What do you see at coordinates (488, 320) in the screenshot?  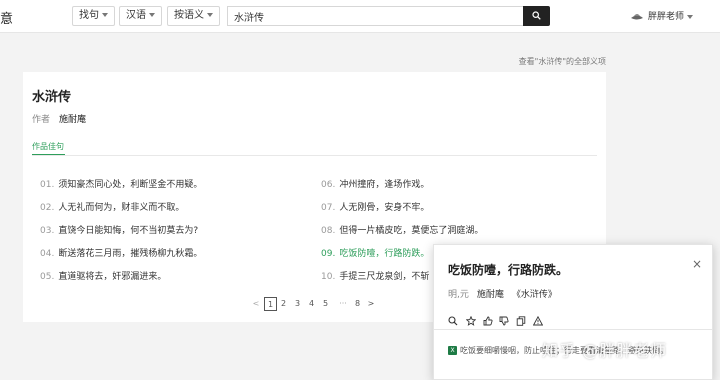 I see `thumbs-up-icon` at bounding box center [488, 320].